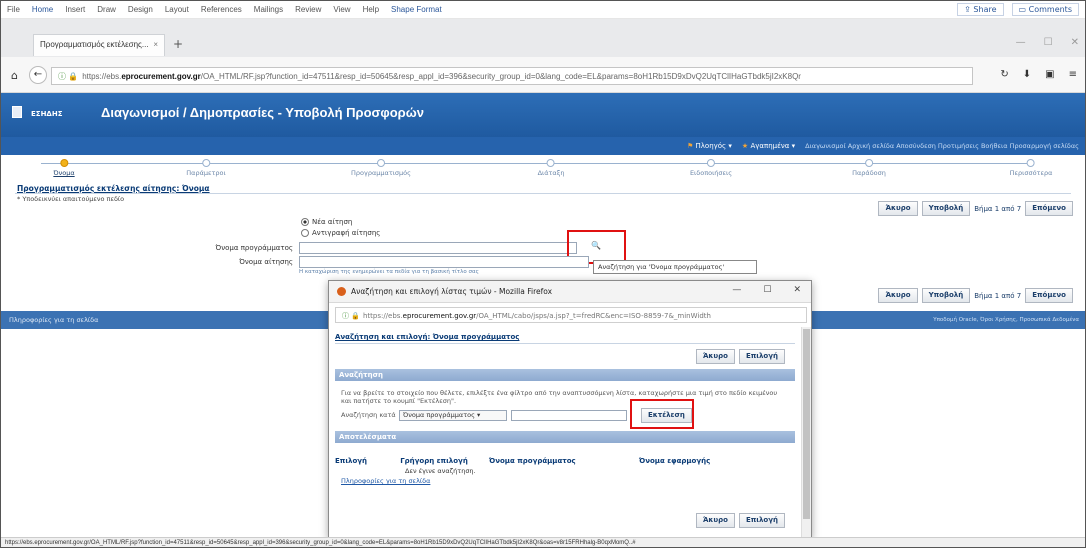  What do you see at coordinates (691, 146) in the screenshot?
I see `flag-icon: ⚑` at bounding box center [691, 146].